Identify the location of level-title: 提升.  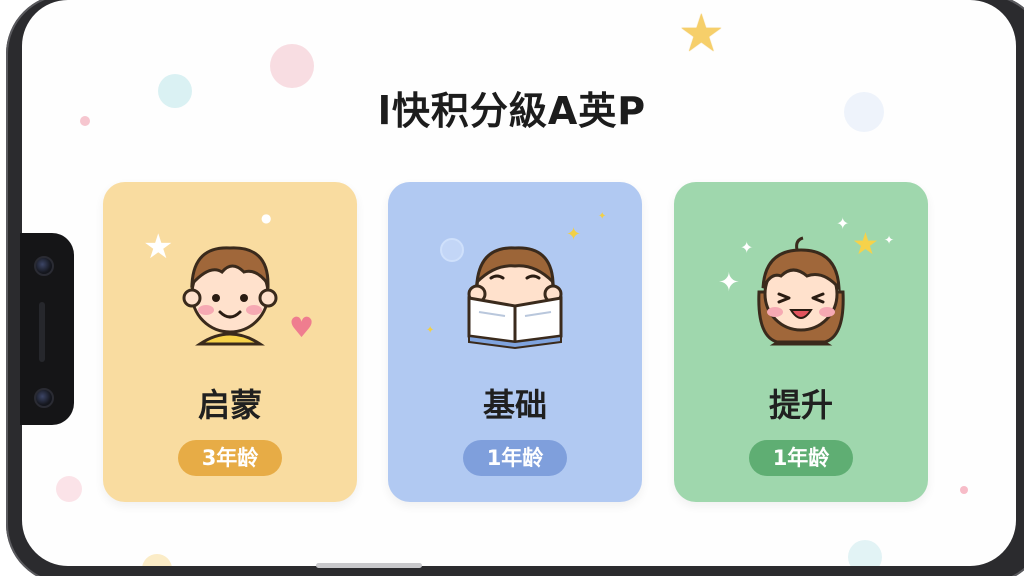
(800, 405).